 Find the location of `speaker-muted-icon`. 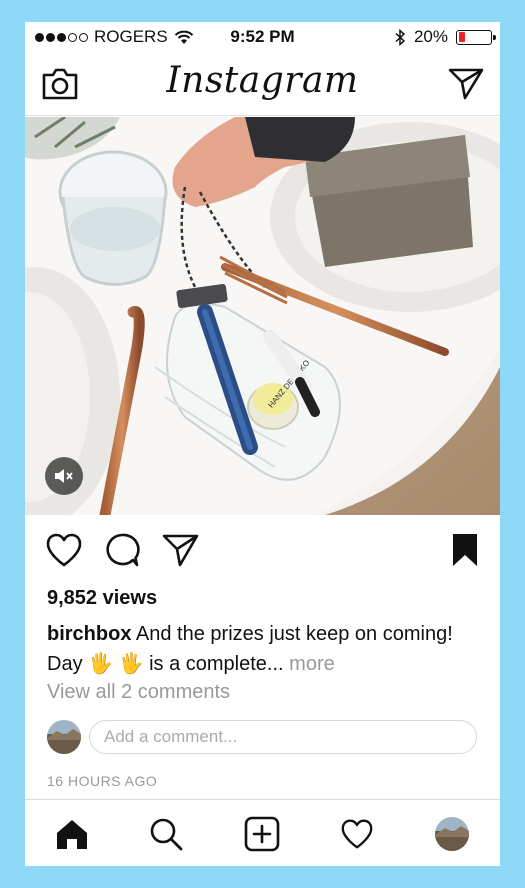

speaker-muted-icon is located at coordinates (64, 476).